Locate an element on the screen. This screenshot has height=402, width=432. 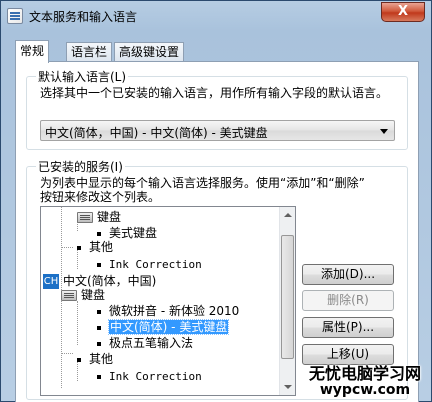
scroll-up-icon is located at coordinates (287, 215).